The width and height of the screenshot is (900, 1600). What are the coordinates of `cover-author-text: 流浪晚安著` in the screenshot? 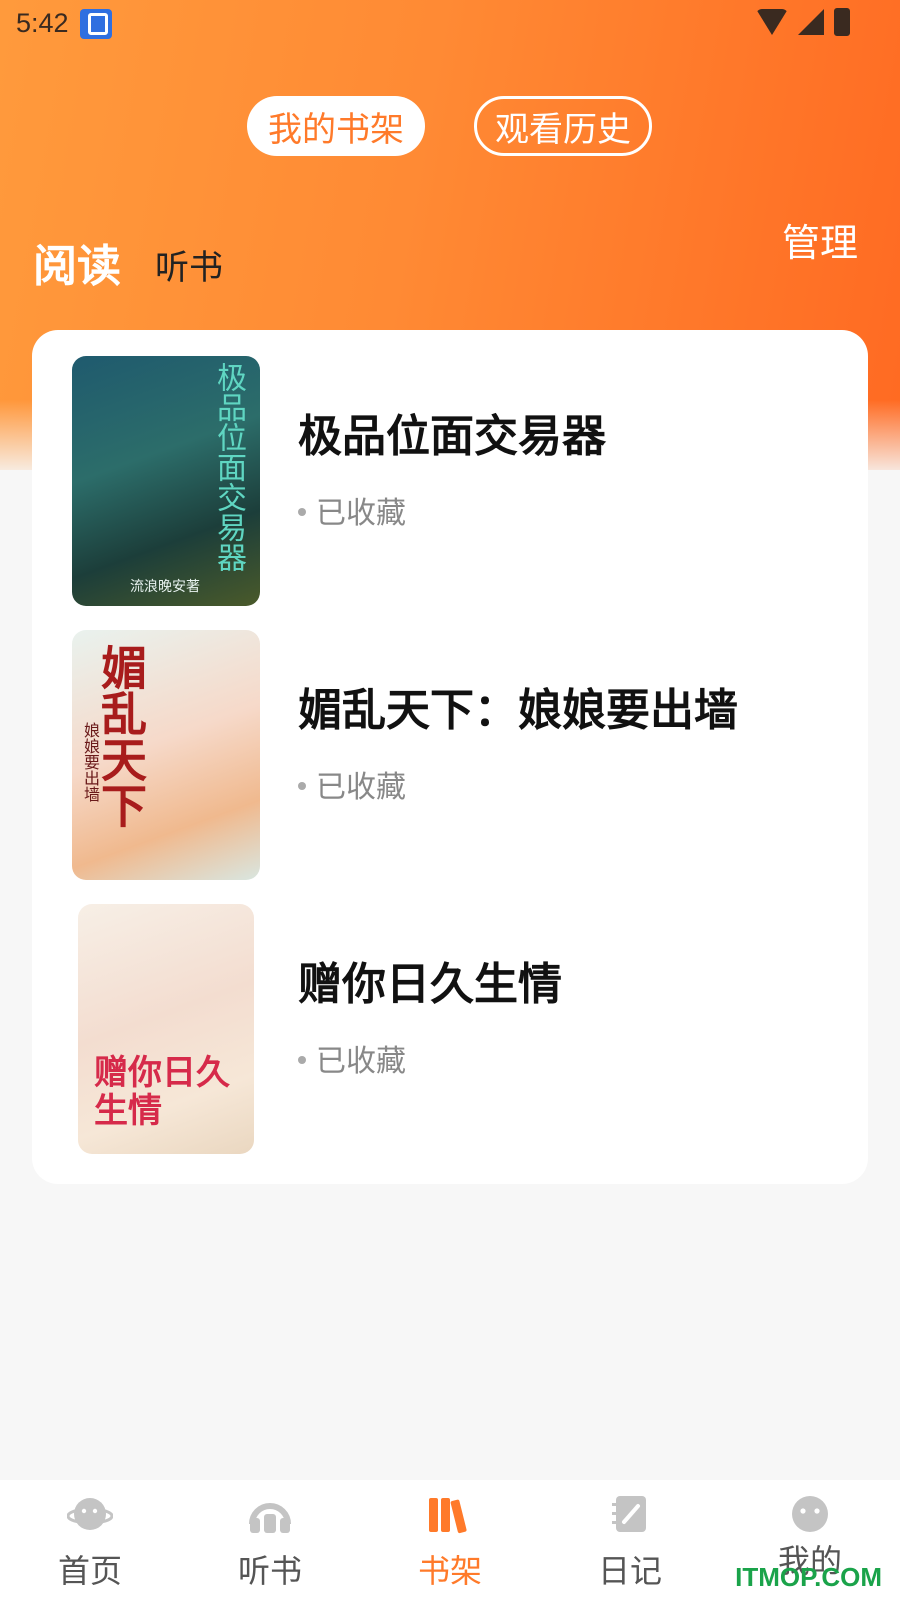 It's located at (165, 587).